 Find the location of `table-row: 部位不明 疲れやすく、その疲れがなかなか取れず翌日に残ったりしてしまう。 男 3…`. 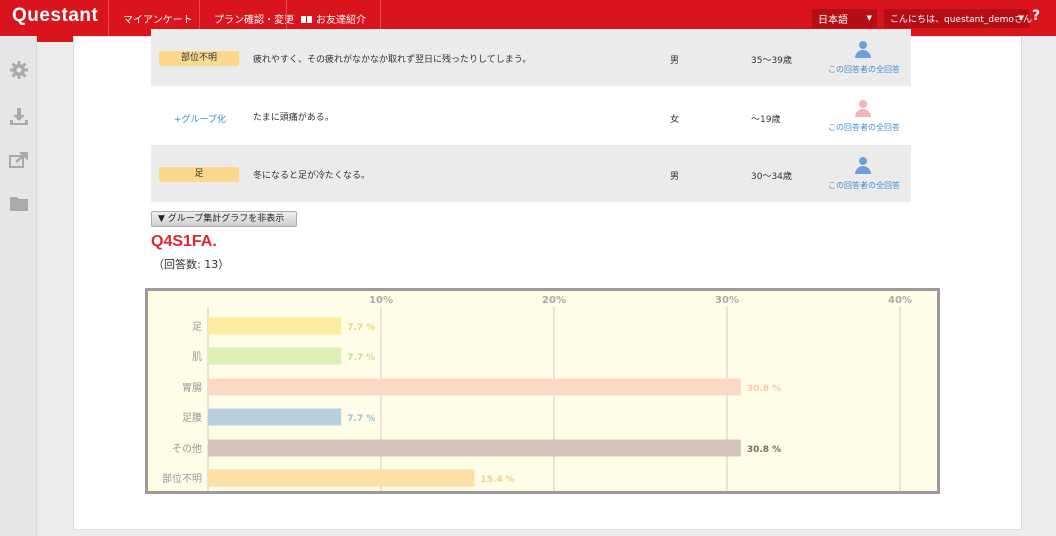

table-row: 部位不明 疲れやすく、その疲れがなかなか取れず翌日に残ったりしてしまう。 男 3… is located at coordinates (531, 57).